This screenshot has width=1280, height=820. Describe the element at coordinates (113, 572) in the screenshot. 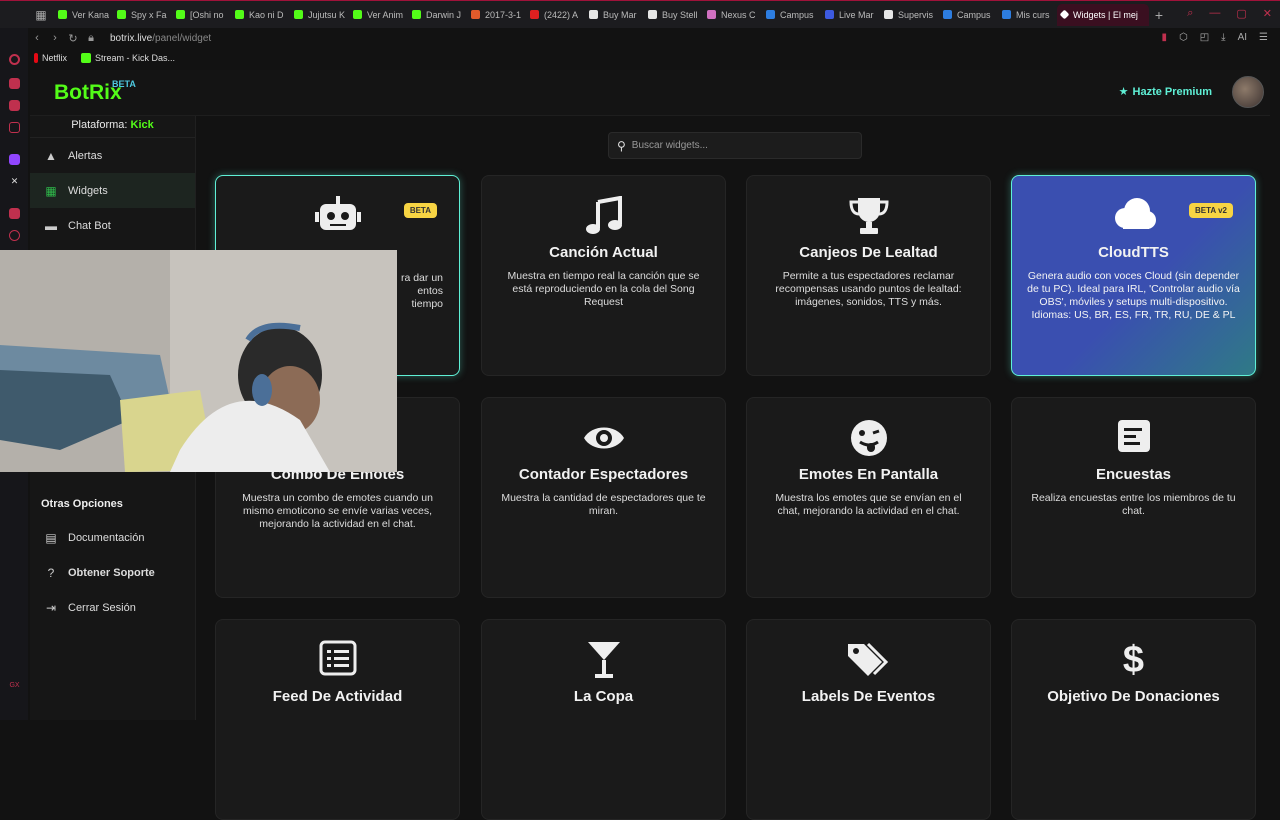

I see `sidebar-item-soporte: ? Obtener Soporte` at that location.